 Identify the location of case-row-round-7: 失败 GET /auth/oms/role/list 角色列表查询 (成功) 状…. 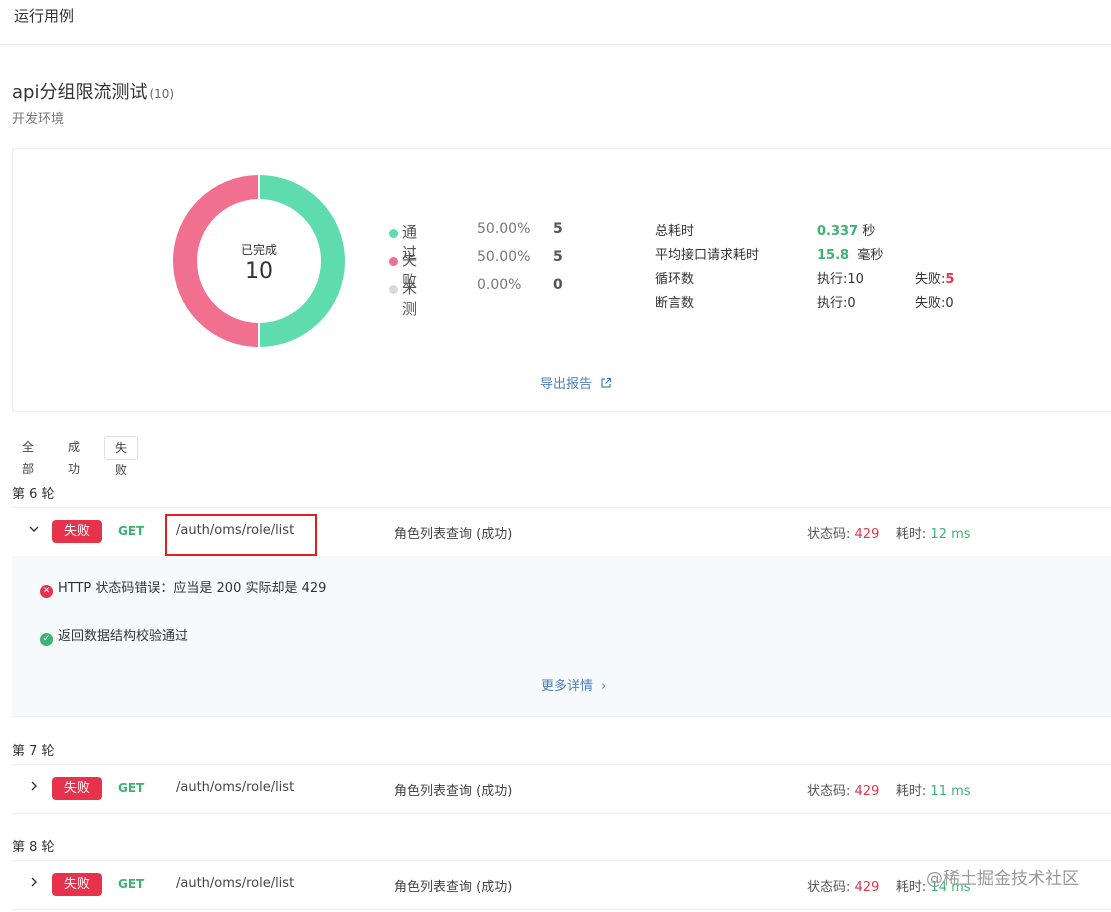
(561, 789).